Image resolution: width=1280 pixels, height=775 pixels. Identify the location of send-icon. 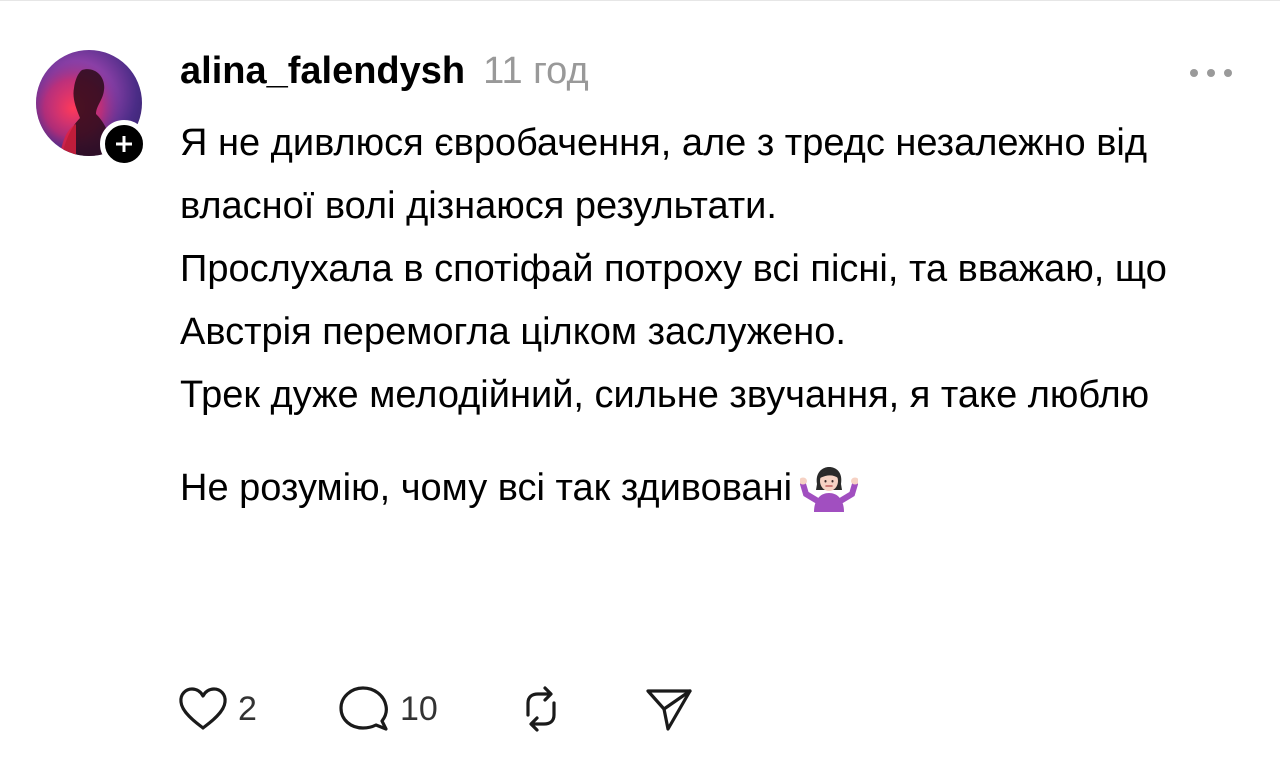
(669, 710).